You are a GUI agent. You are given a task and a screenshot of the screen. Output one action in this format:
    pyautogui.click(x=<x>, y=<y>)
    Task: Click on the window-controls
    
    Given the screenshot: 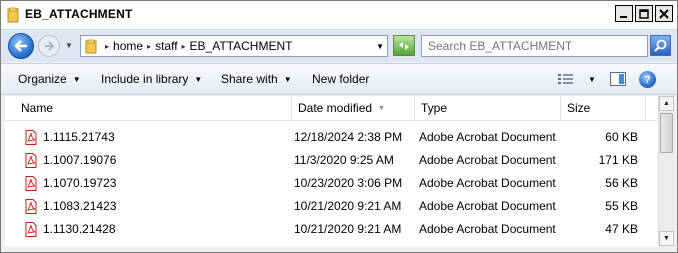 What is the action you would take?
    pyautogui.click(x=644, y=13)
    